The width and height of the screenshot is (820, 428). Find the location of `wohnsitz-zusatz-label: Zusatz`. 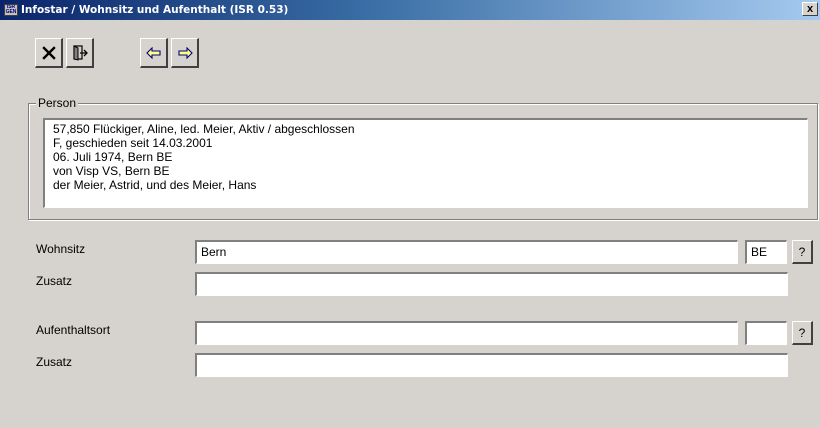

wohnsitz-zusatz-label: Zusatz is located at coordinates (54, 281).